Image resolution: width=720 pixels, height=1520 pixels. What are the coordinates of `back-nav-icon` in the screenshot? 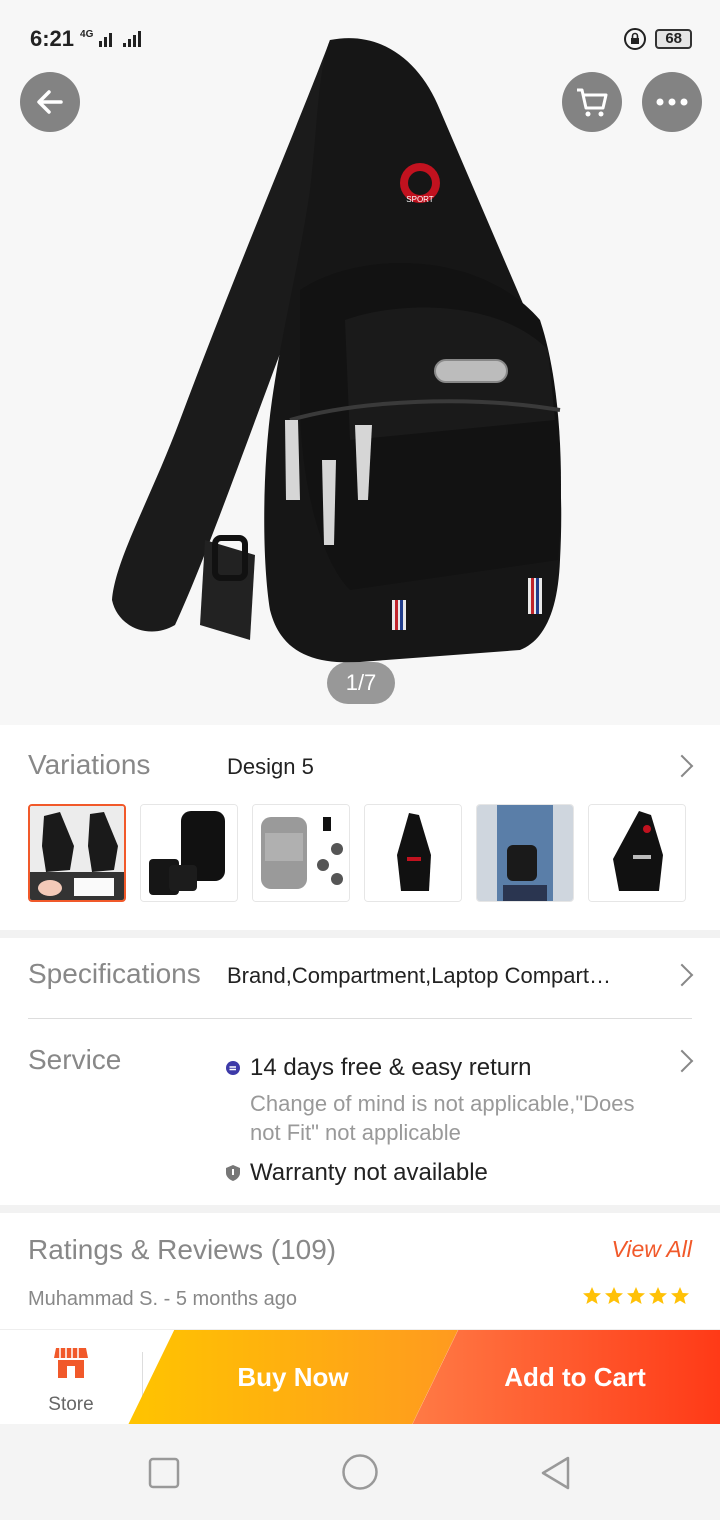 It's located at (556, 1473).